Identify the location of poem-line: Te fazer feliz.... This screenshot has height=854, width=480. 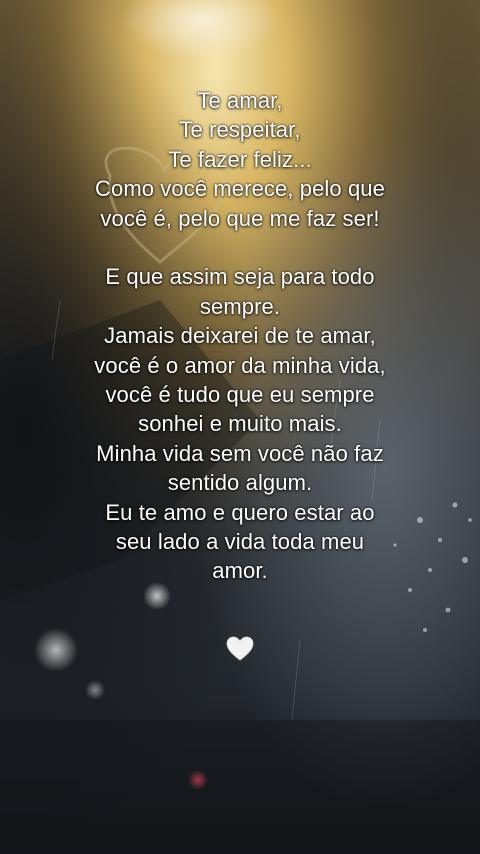
(240, 159).